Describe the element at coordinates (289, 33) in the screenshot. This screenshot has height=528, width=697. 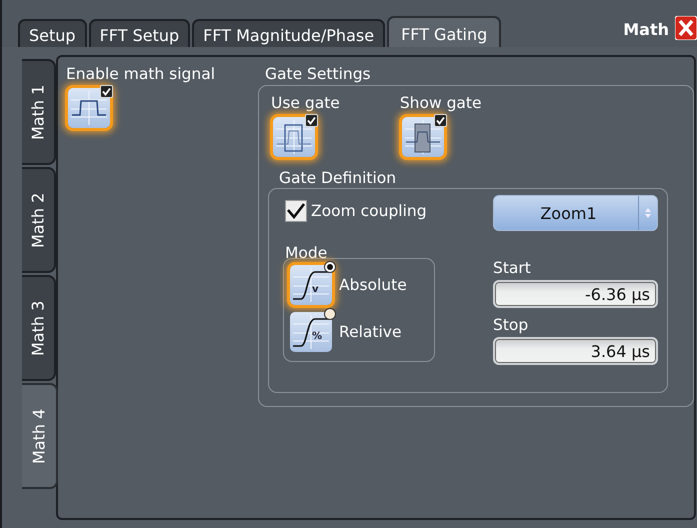
I see `tab: FFT Magnitude/Phase` at that location.